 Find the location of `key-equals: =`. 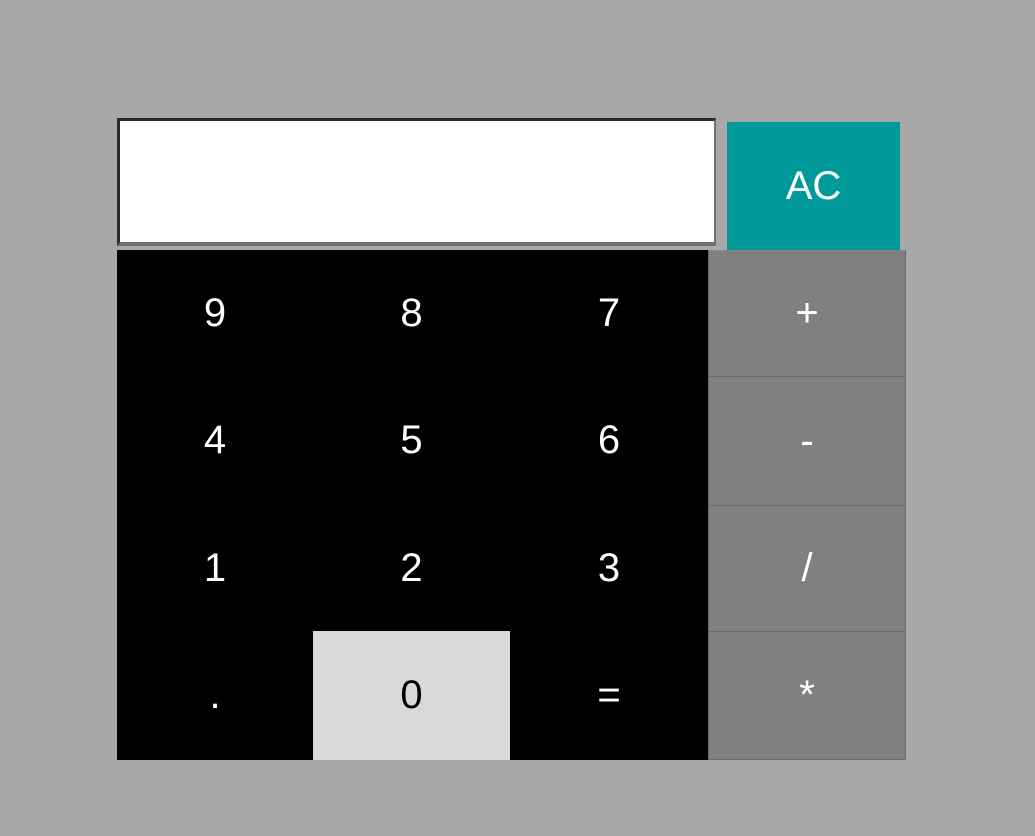

key-equals: = is located at coordinates (609, 695).